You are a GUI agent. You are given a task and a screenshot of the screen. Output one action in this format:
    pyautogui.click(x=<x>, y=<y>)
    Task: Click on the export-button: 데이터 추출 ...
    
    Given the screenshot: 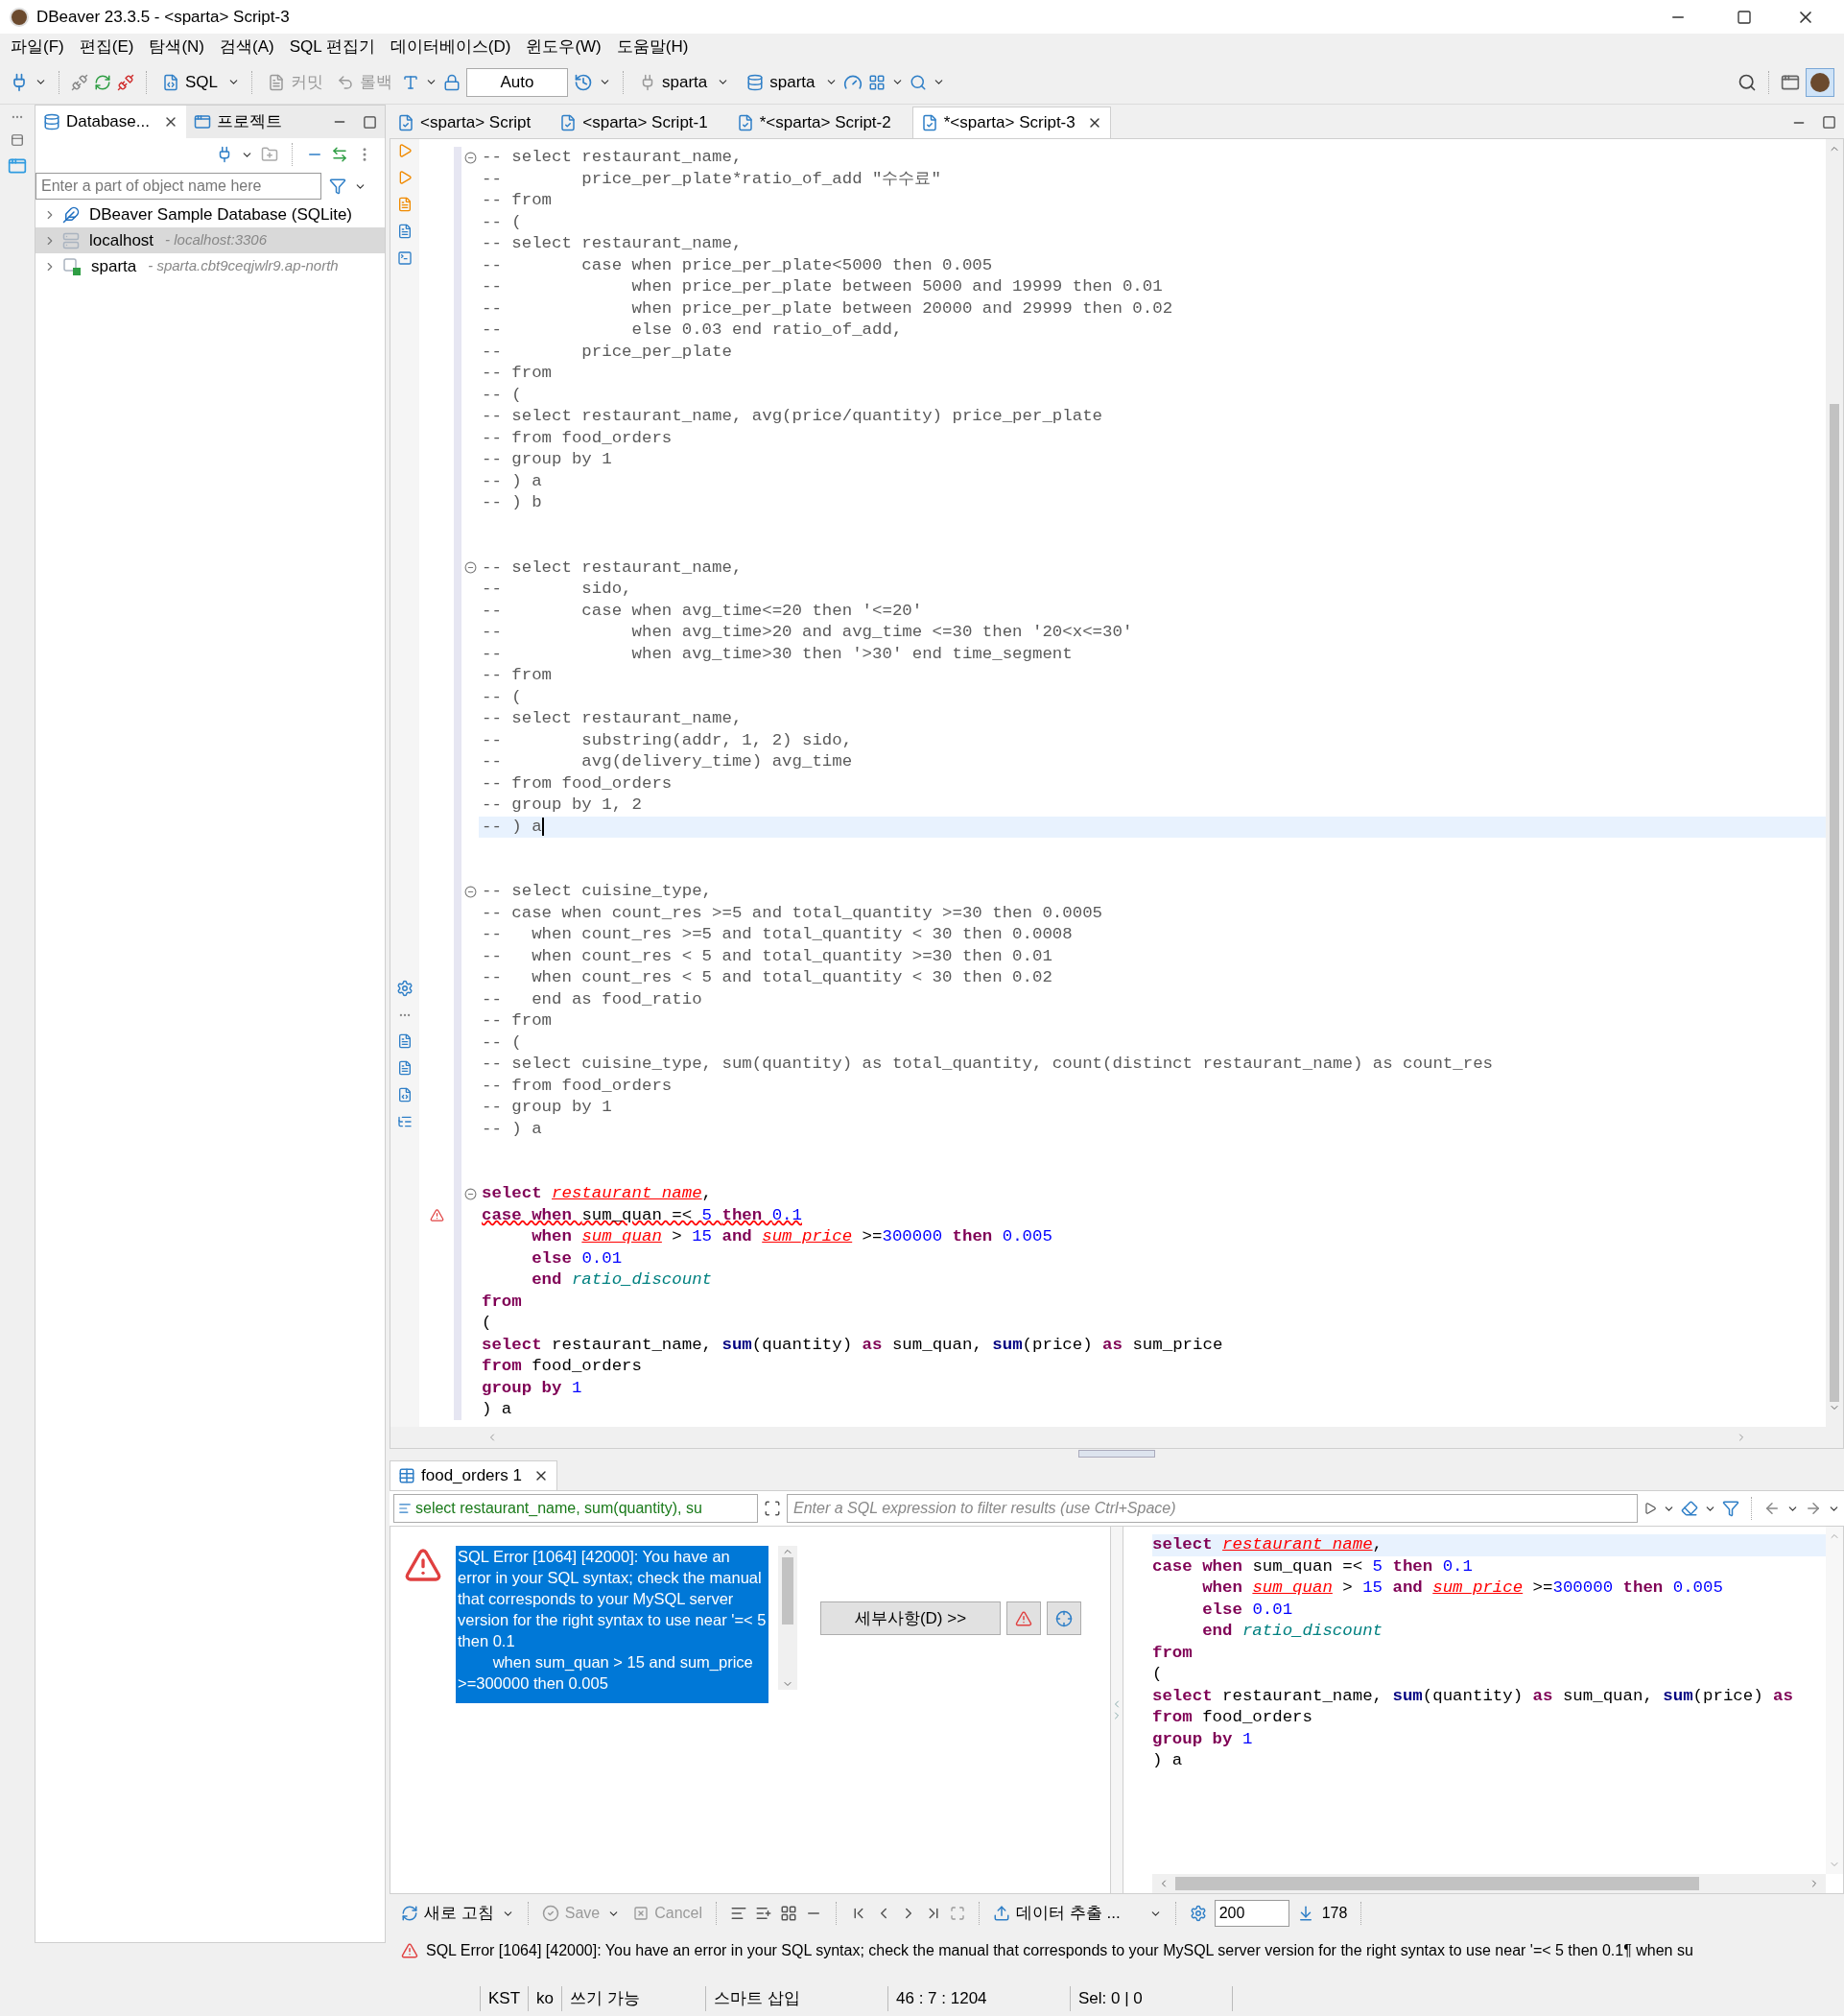 What is the action you would take?
    pyautogui.click(x=1057, y=1913)
    